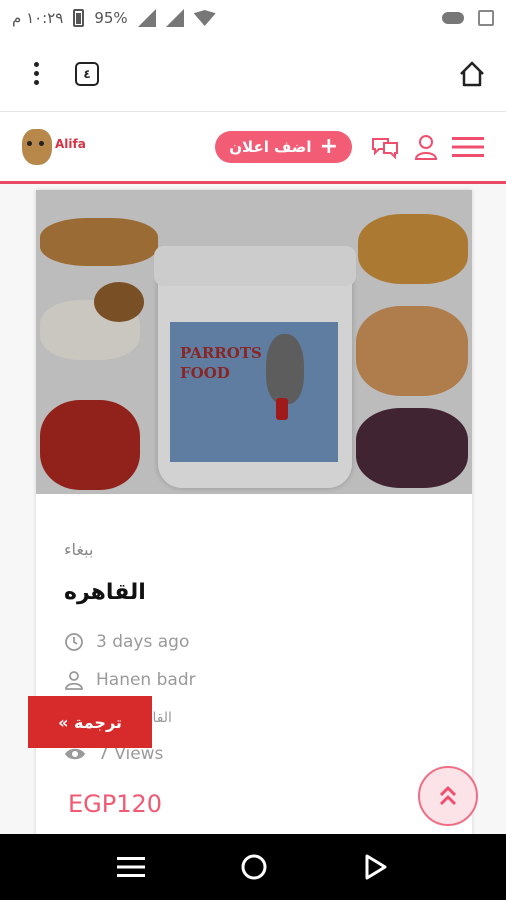 Image resolution: width=506 pixels, height=900 pixels. Describe the element at coordinates (472, 74) in the screenshot. I see `home-icon` at that location.